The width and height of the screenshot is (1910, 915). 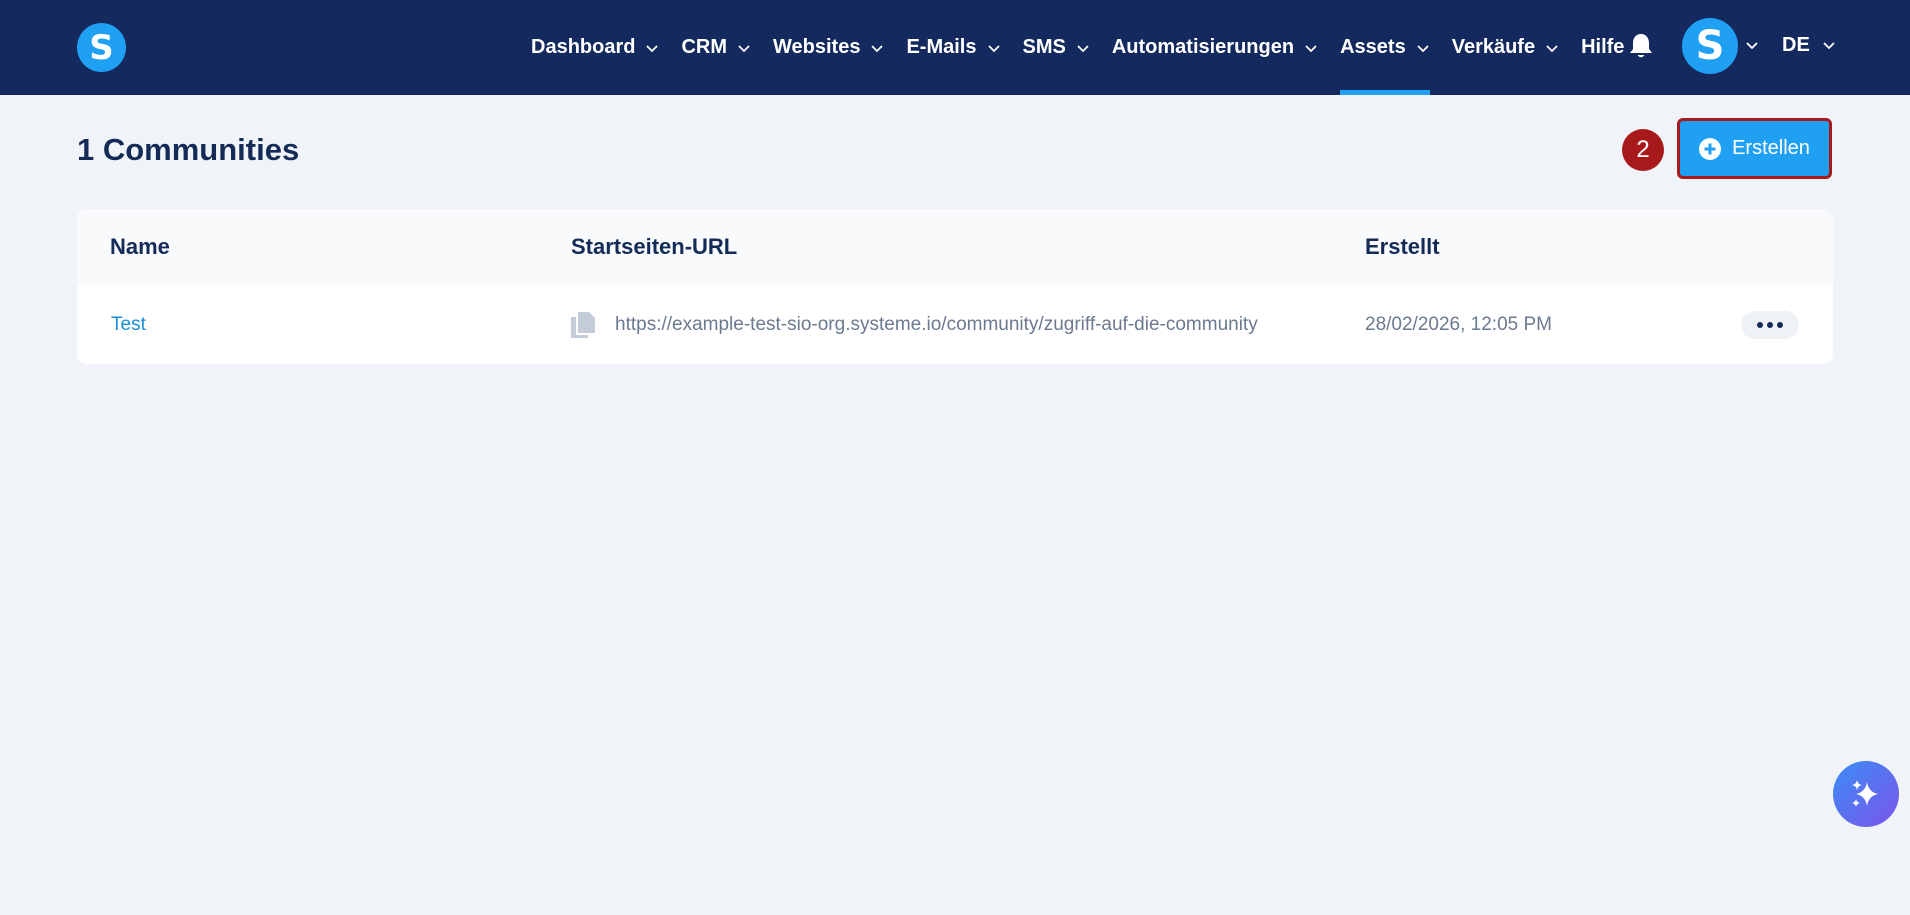 I want to click on create-button: Erstellen, so click(x=1754, y=148).